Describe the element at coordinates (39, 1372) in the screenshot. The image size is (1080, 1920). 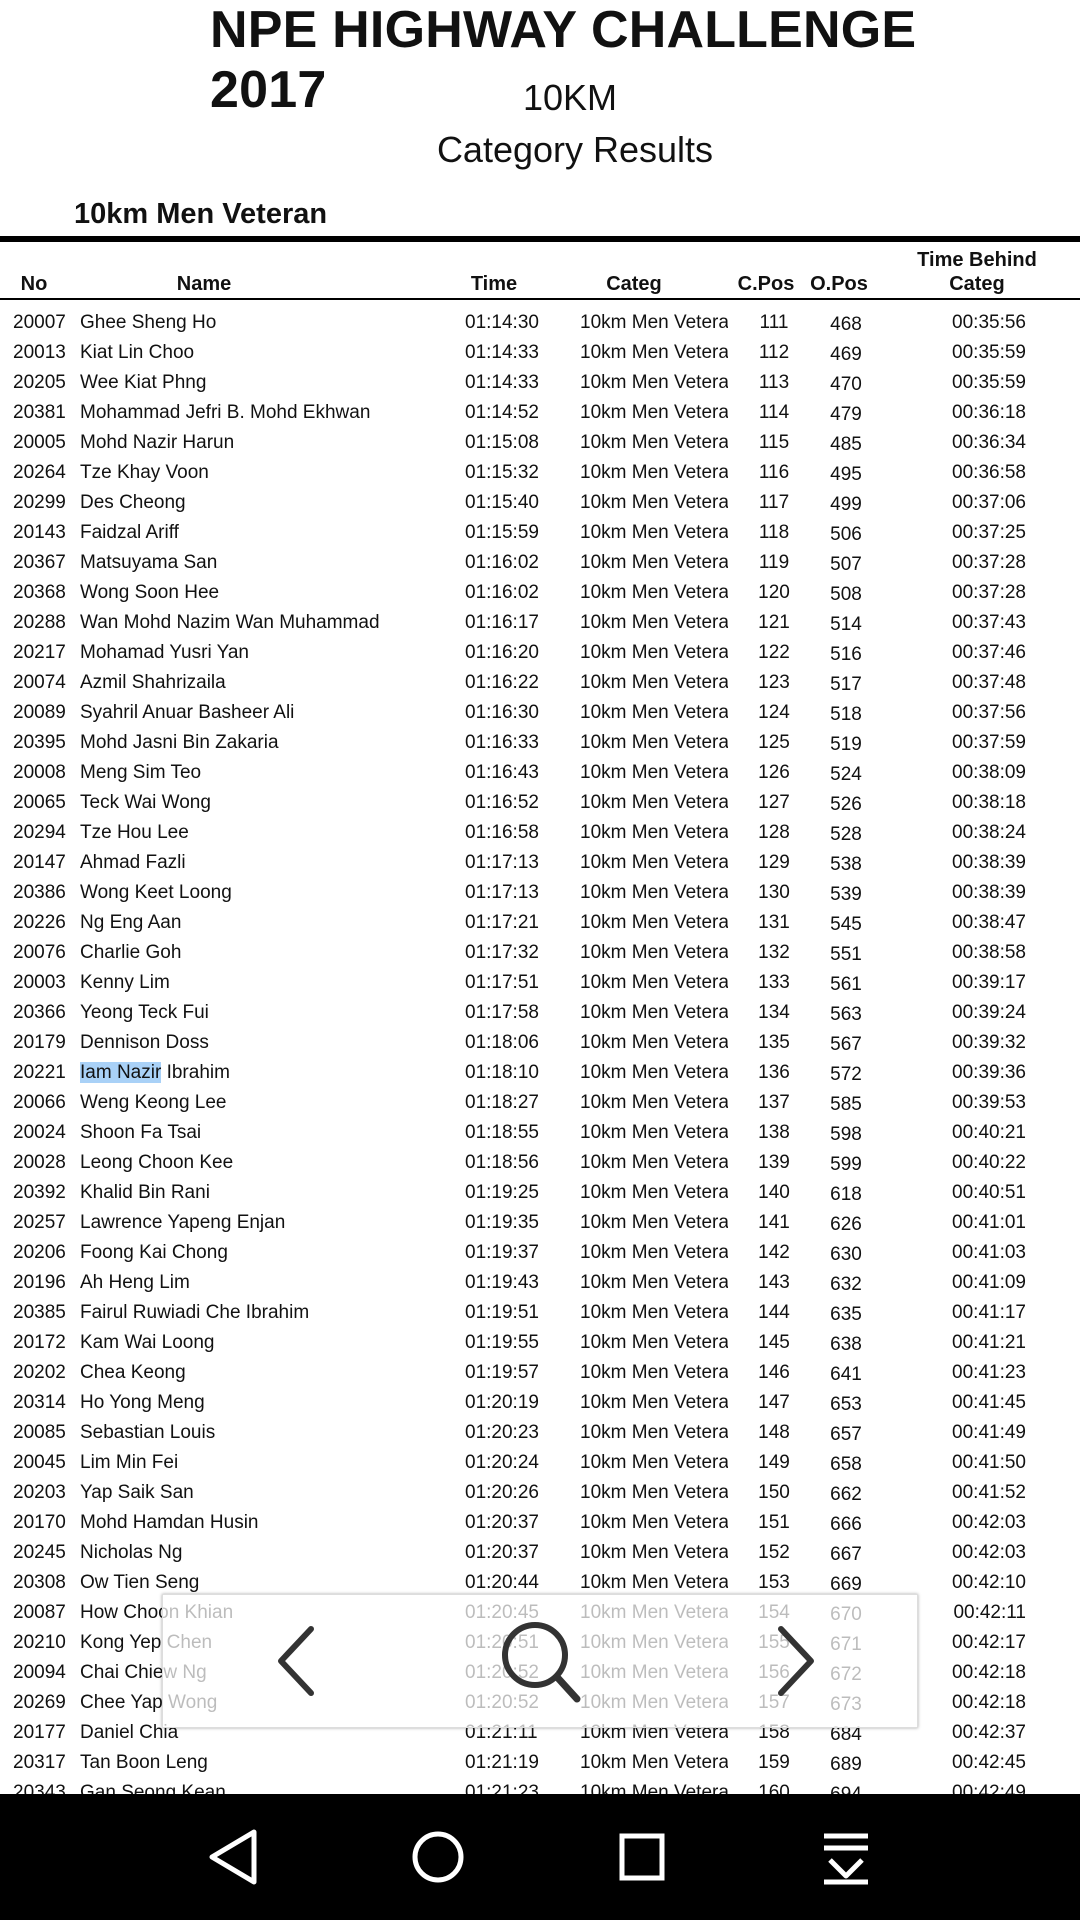
I see `bib-number: 20202` at that location.